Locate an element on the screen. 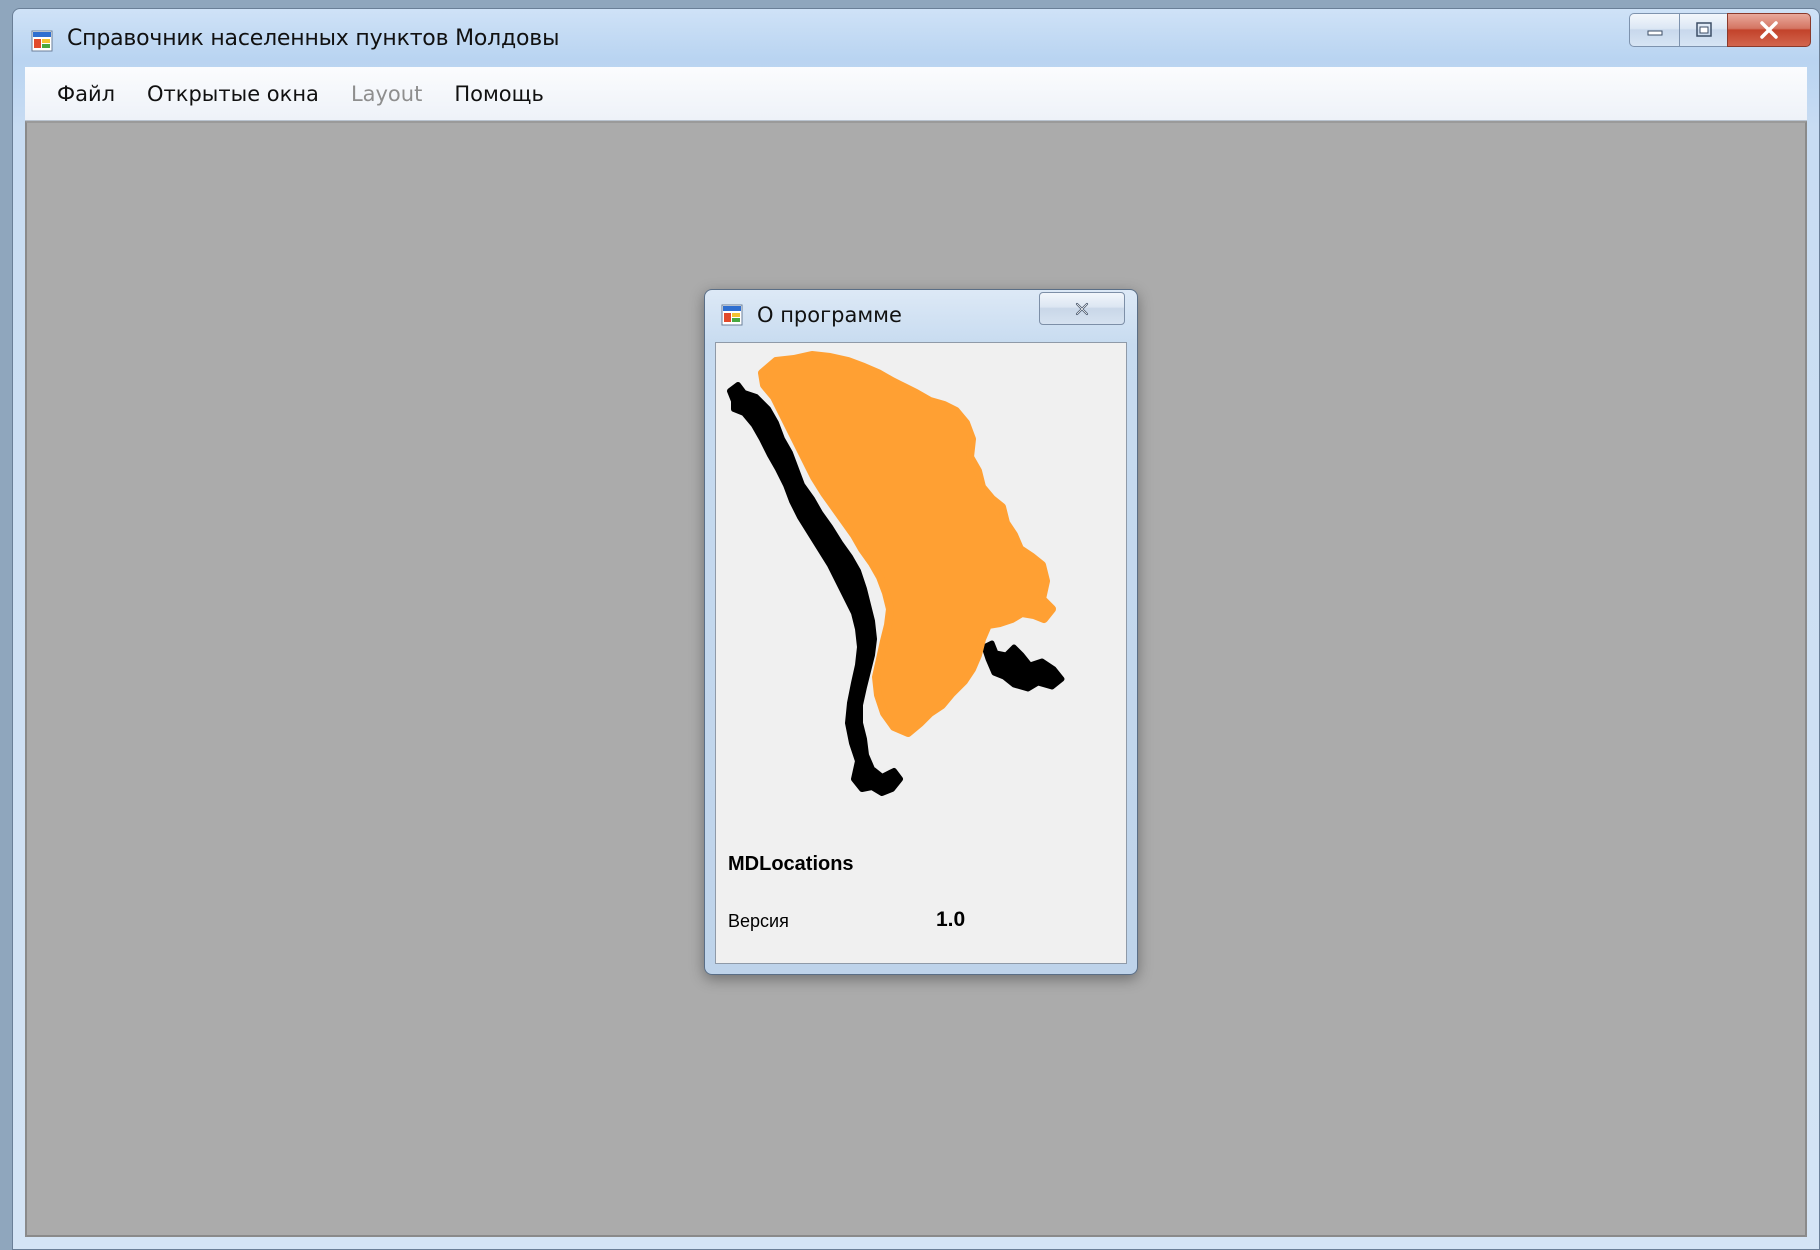 The image size is (1820, 1250). dialog-app-icon is located at coordinates (732, 315).